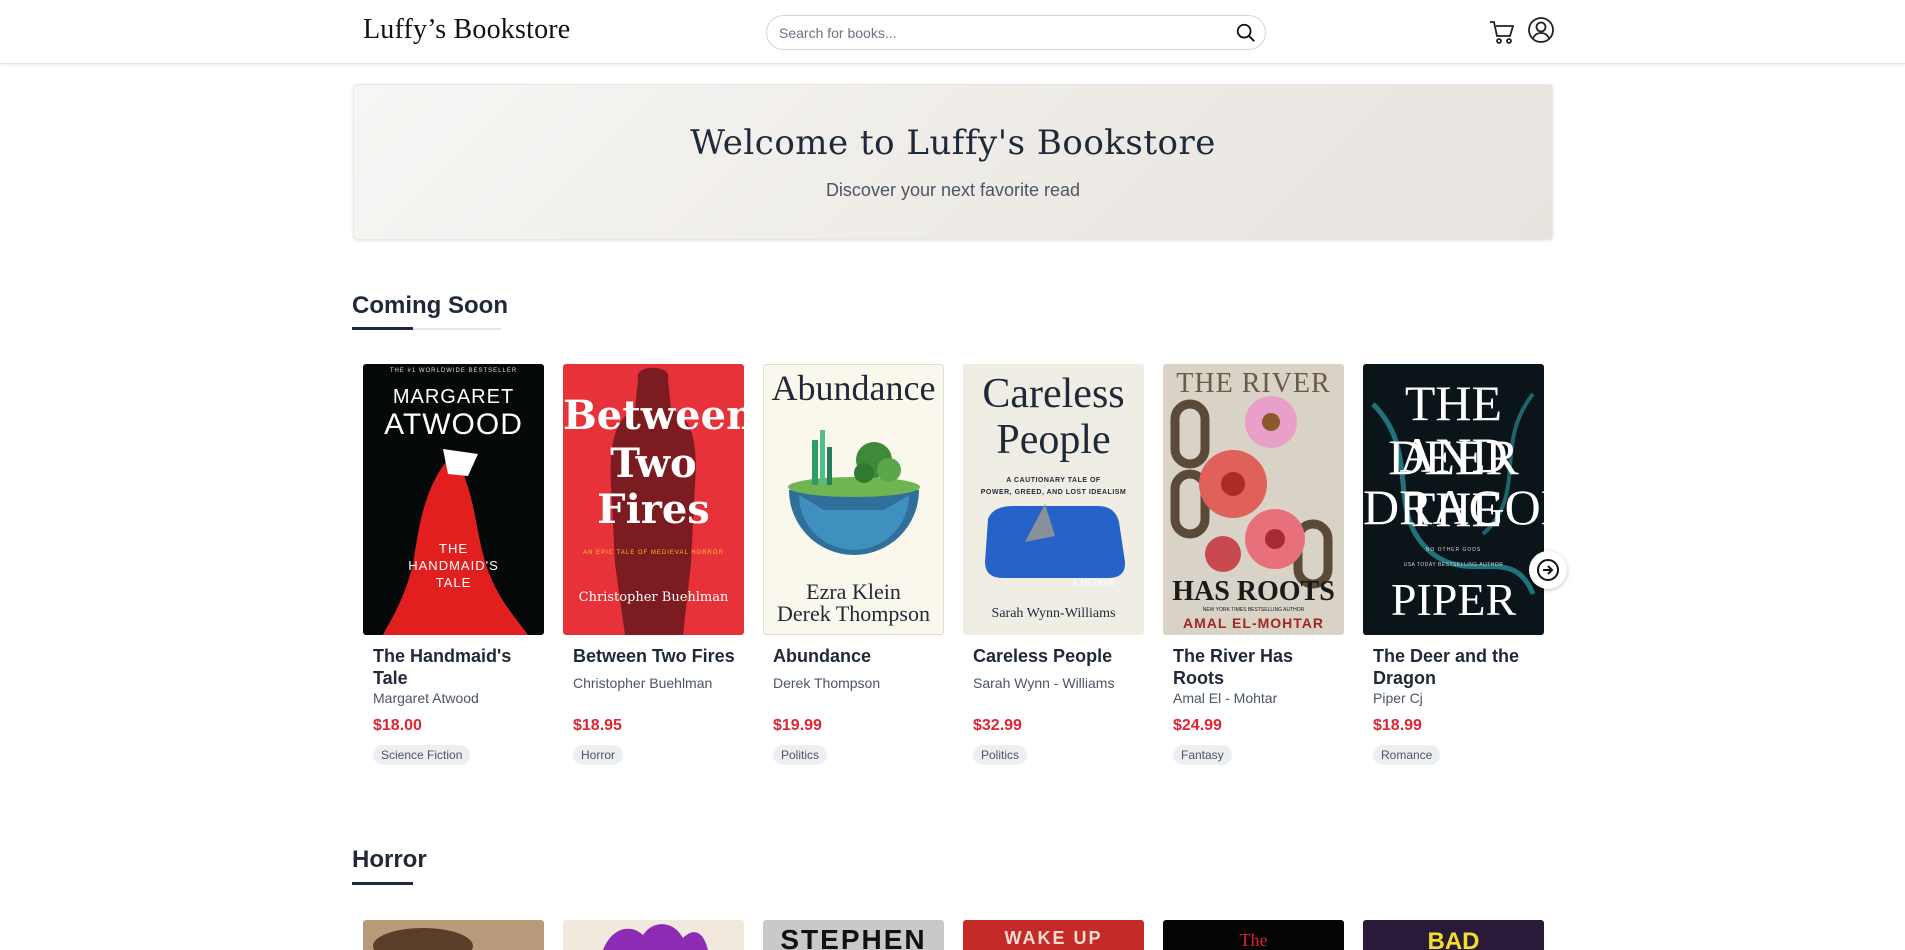 The height and width of the screenshot is (950, 1905). Describe the element at coordinates (953, 190) in the screenshot. I see `welcome-subtitle: Discover your next favorite read` at that location.